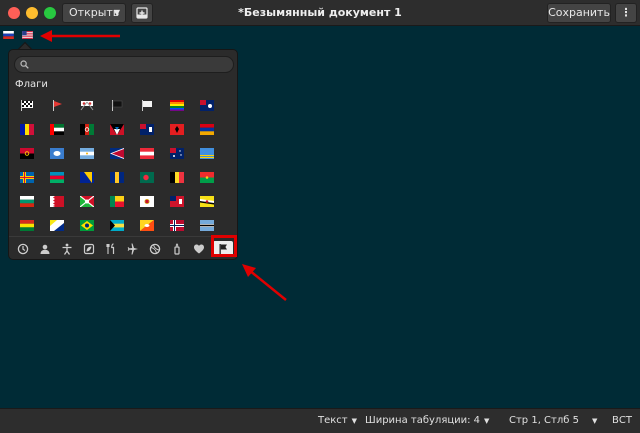  What do you see at coordinates (147, 202) in the screenshot?
I see `st-barthelemy-flag-emoji` at bounding box center [147, 202].